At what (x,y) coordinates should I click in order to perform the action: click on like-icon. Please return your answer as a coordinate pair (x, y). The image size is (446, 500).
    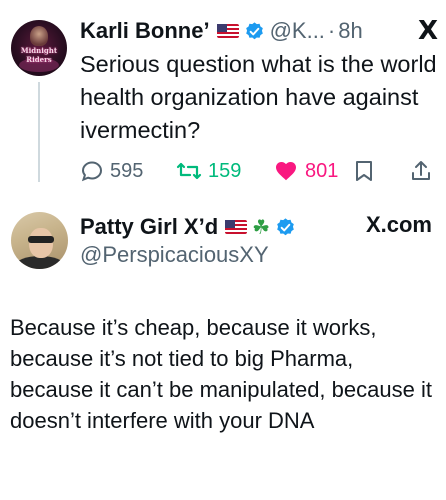
    Looking at the image, I should click on (286, 171).